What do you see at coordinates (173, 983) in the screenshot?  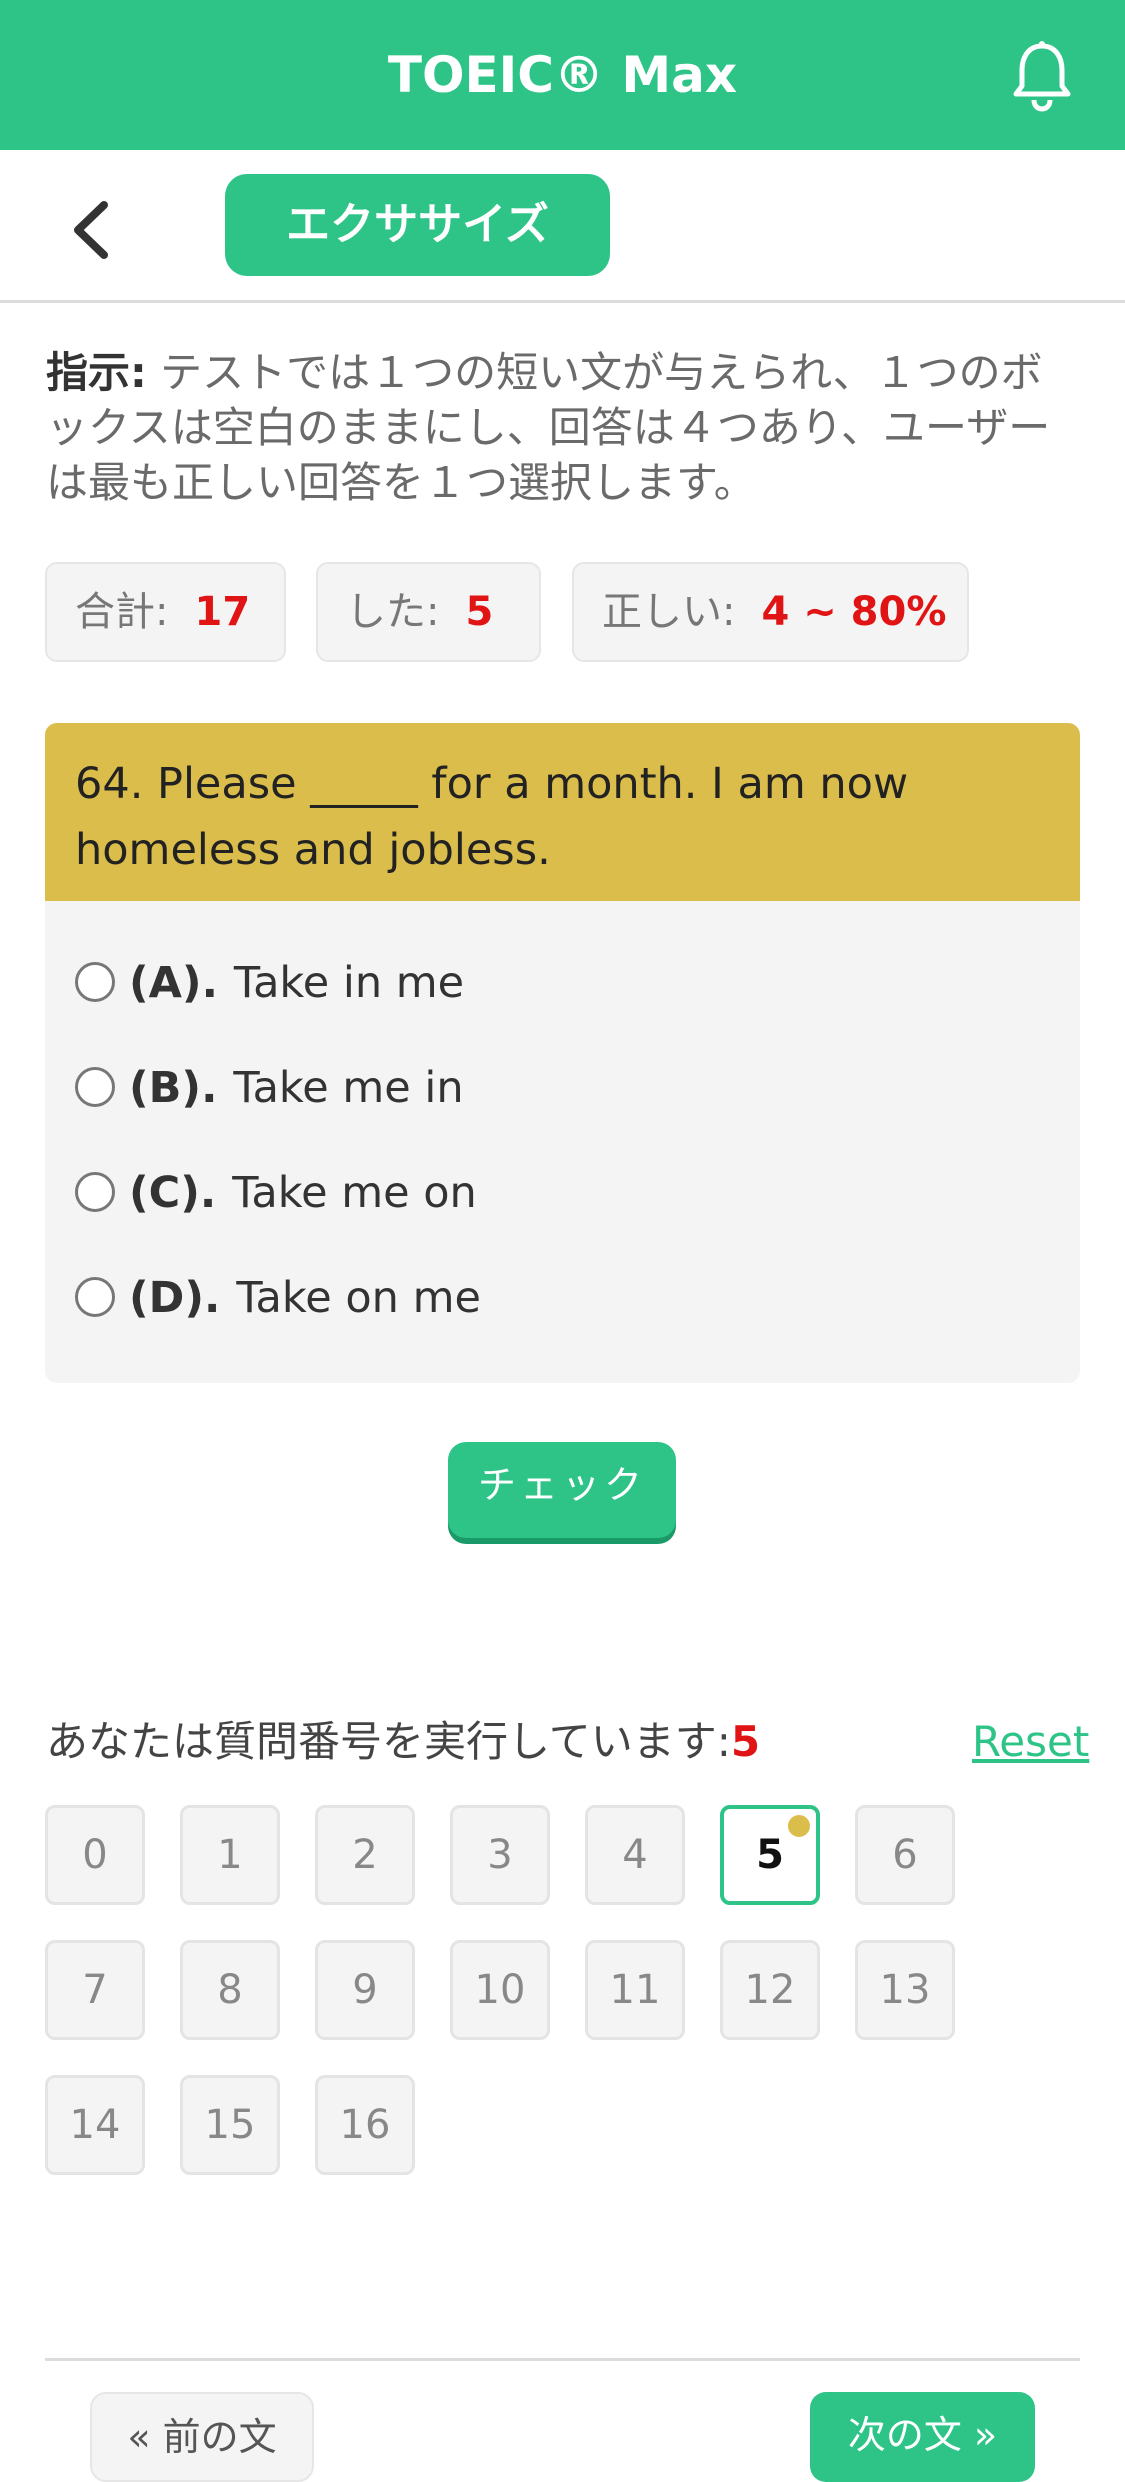 I see `option-key: (A).` at bounding box center [173, 983].